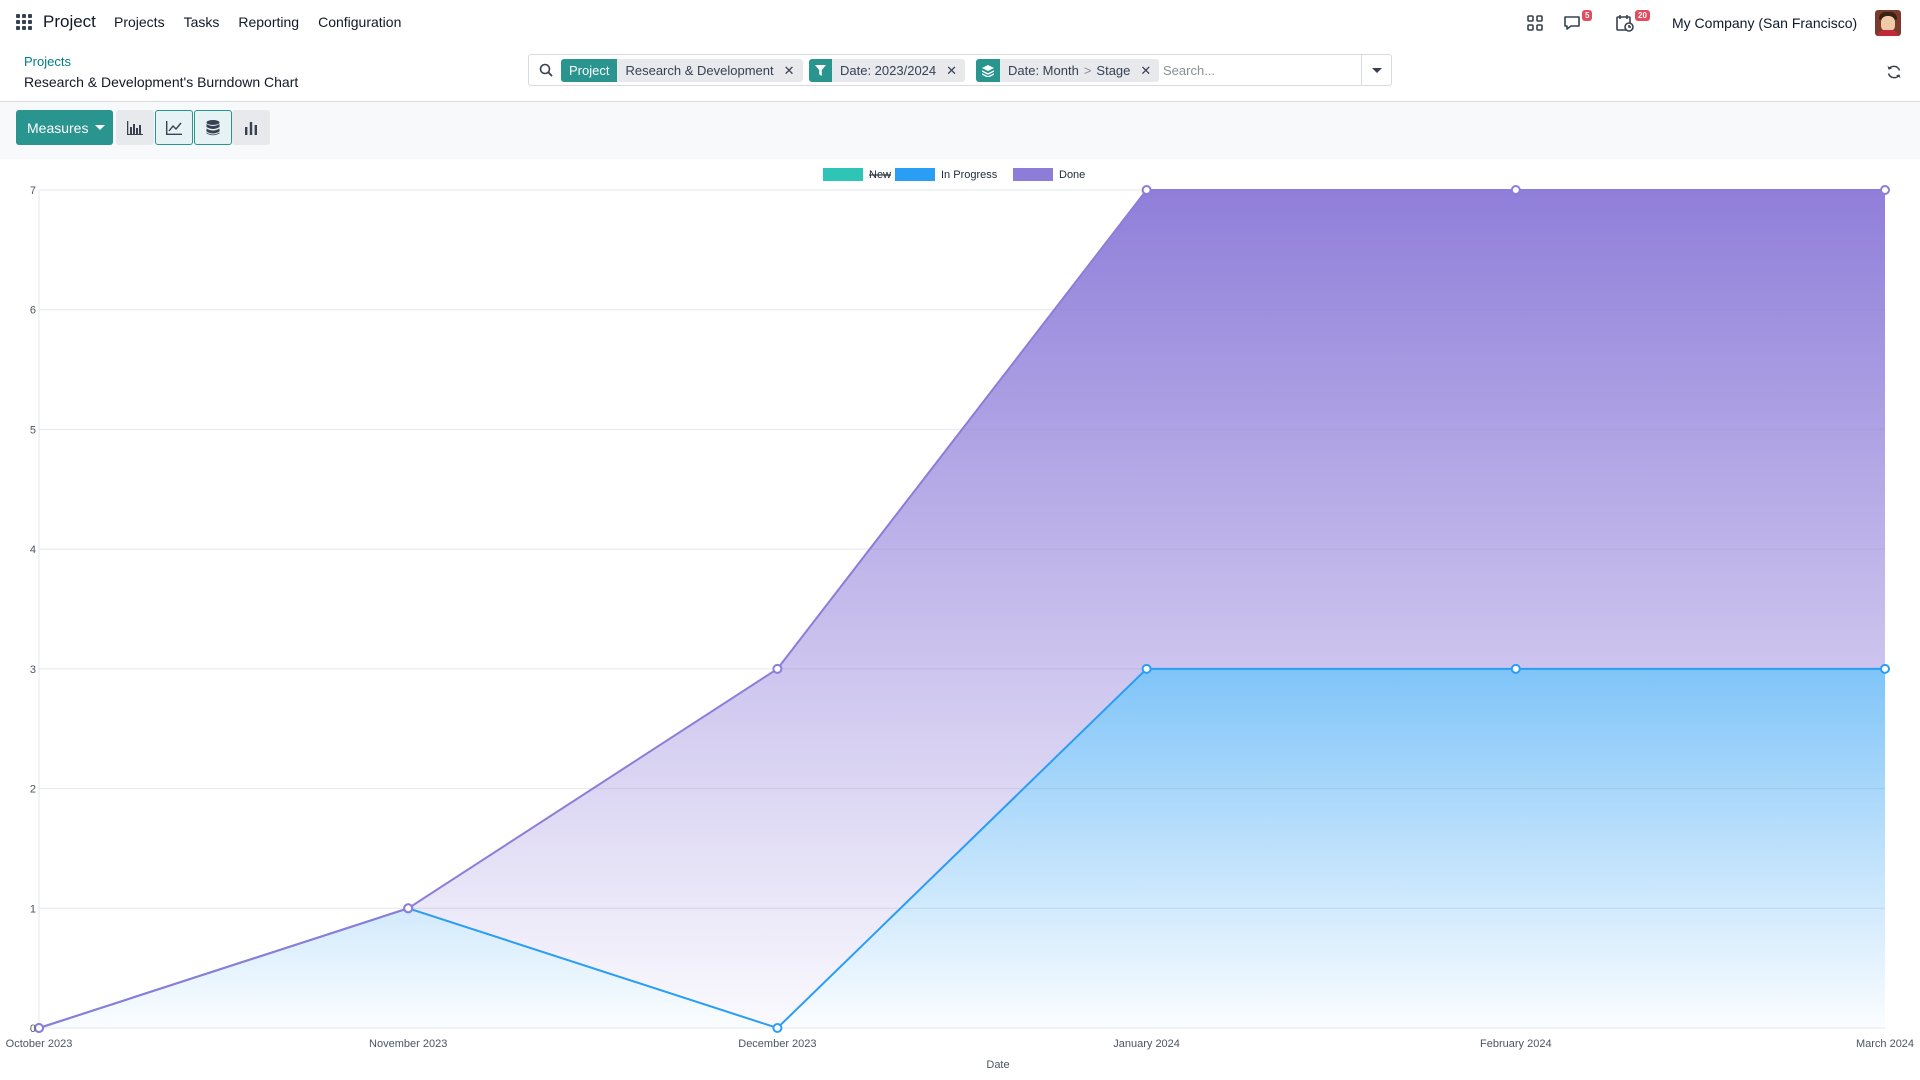  I want to click on activities-icon: 20, so click(1632, 24).